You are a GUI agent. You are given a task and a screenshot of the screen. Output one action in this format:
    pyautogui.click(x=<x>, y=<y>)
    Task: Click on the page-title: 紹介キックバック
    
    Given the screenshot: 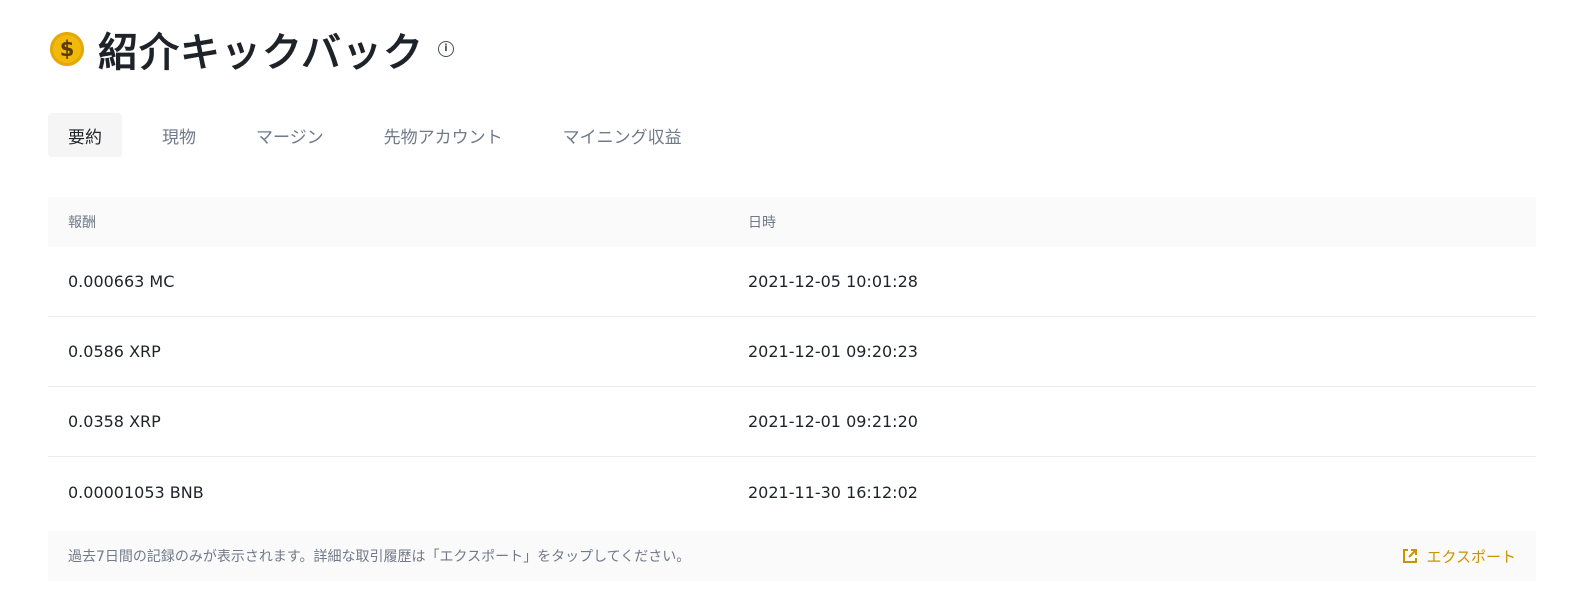 What is the action you would take?
    pyautogui.click(x=261, y=53)
    